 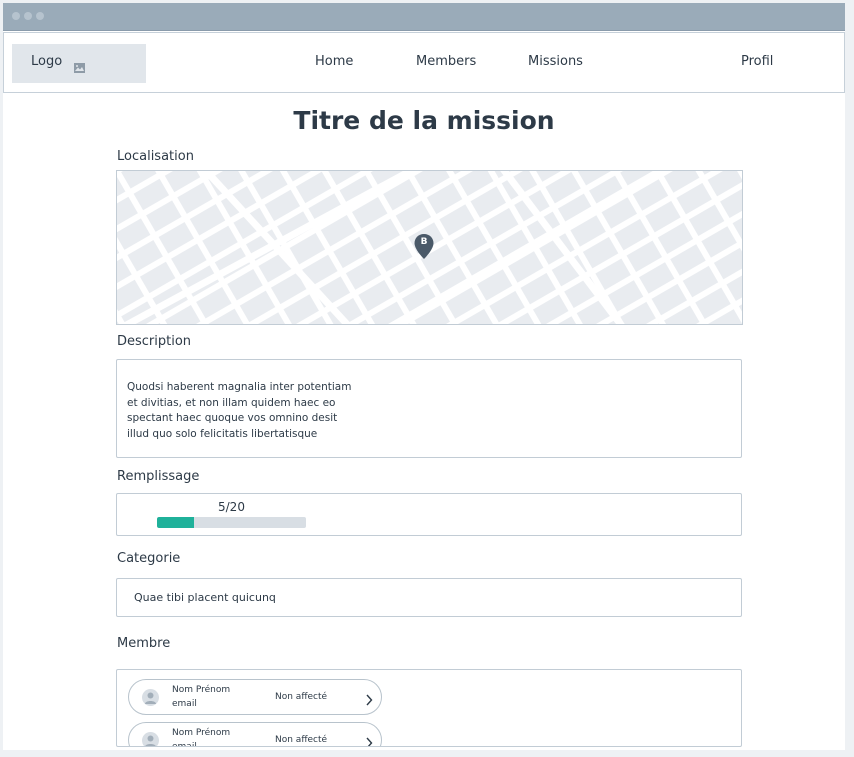 What do you see at coordinates (155, 156) in the screenshot?
I see `location-label: Localisation` at bounding box center [155, 156].